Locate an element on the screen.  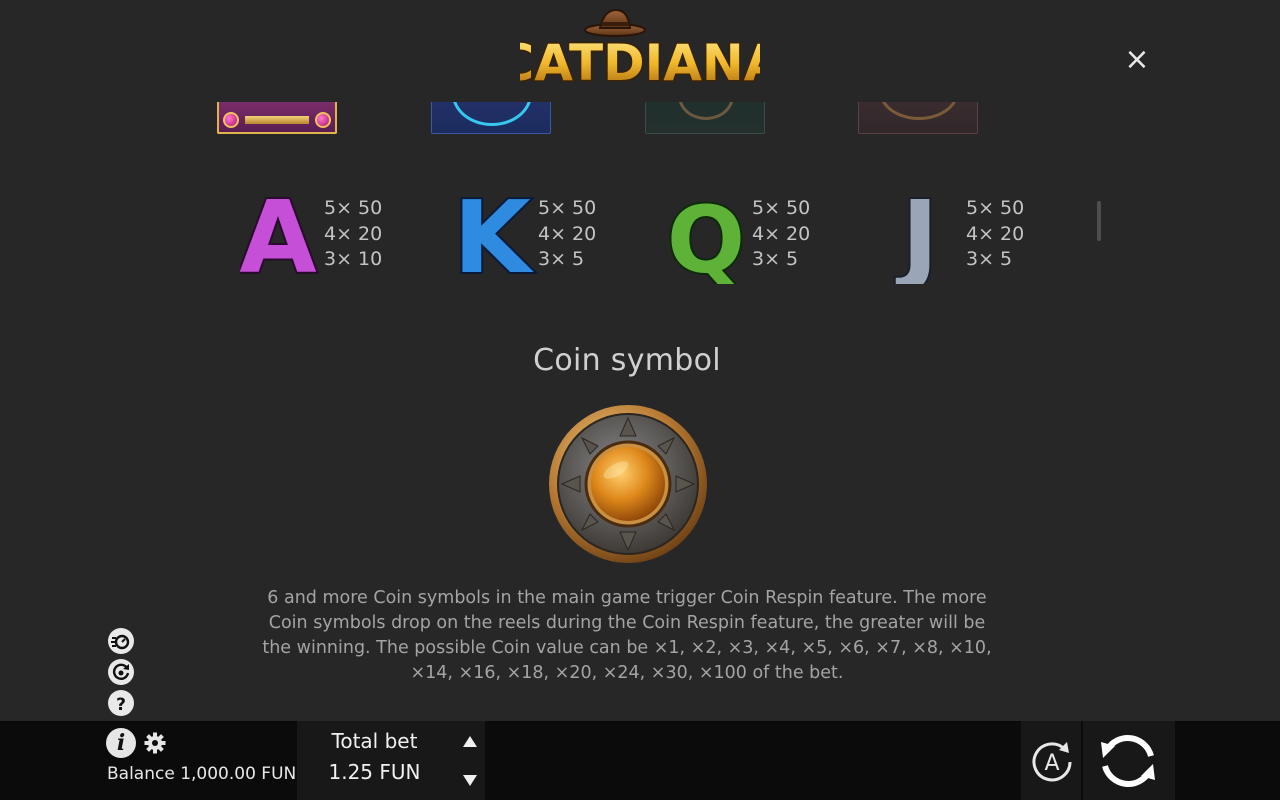
paytable-item-j: J 5× 50 4× 20 3× 5 is located at coordinates (982, 232).